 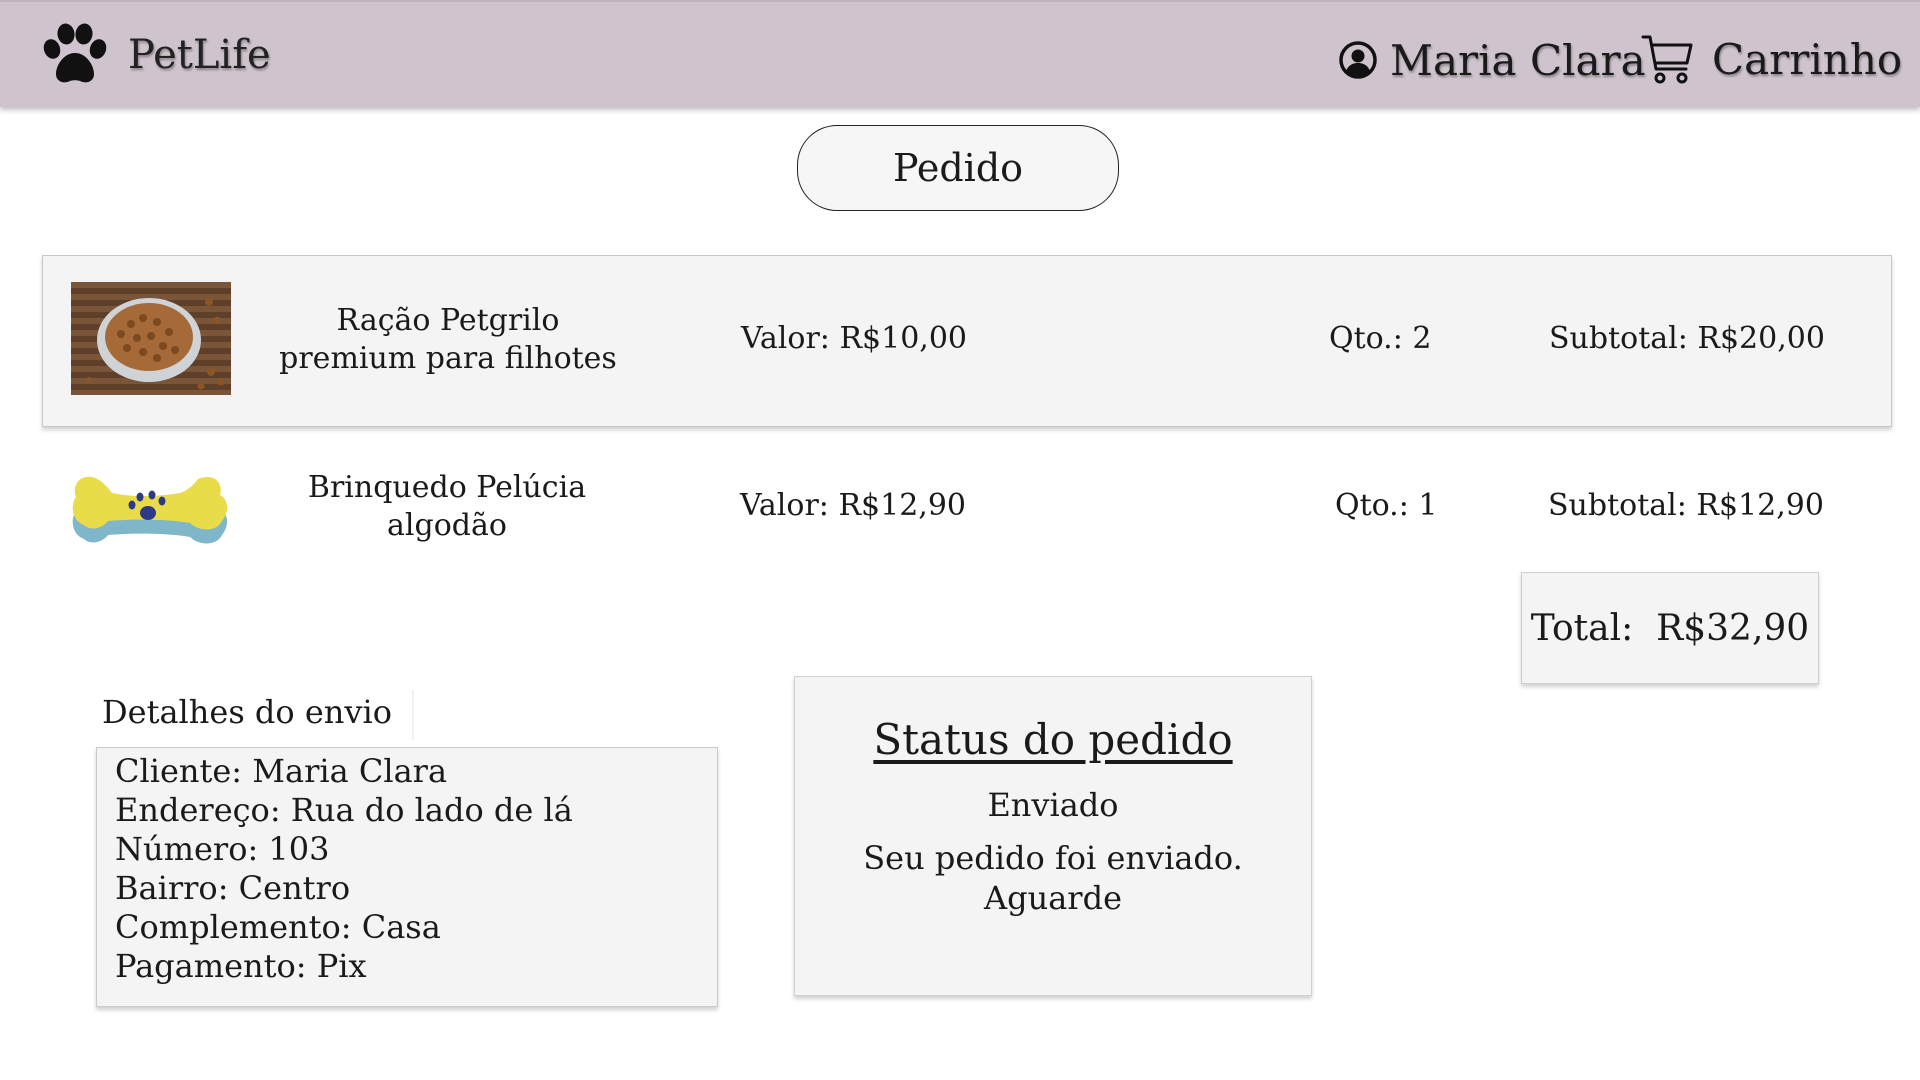 I want to click on brand: PetLife, so click(x=155, y=55).